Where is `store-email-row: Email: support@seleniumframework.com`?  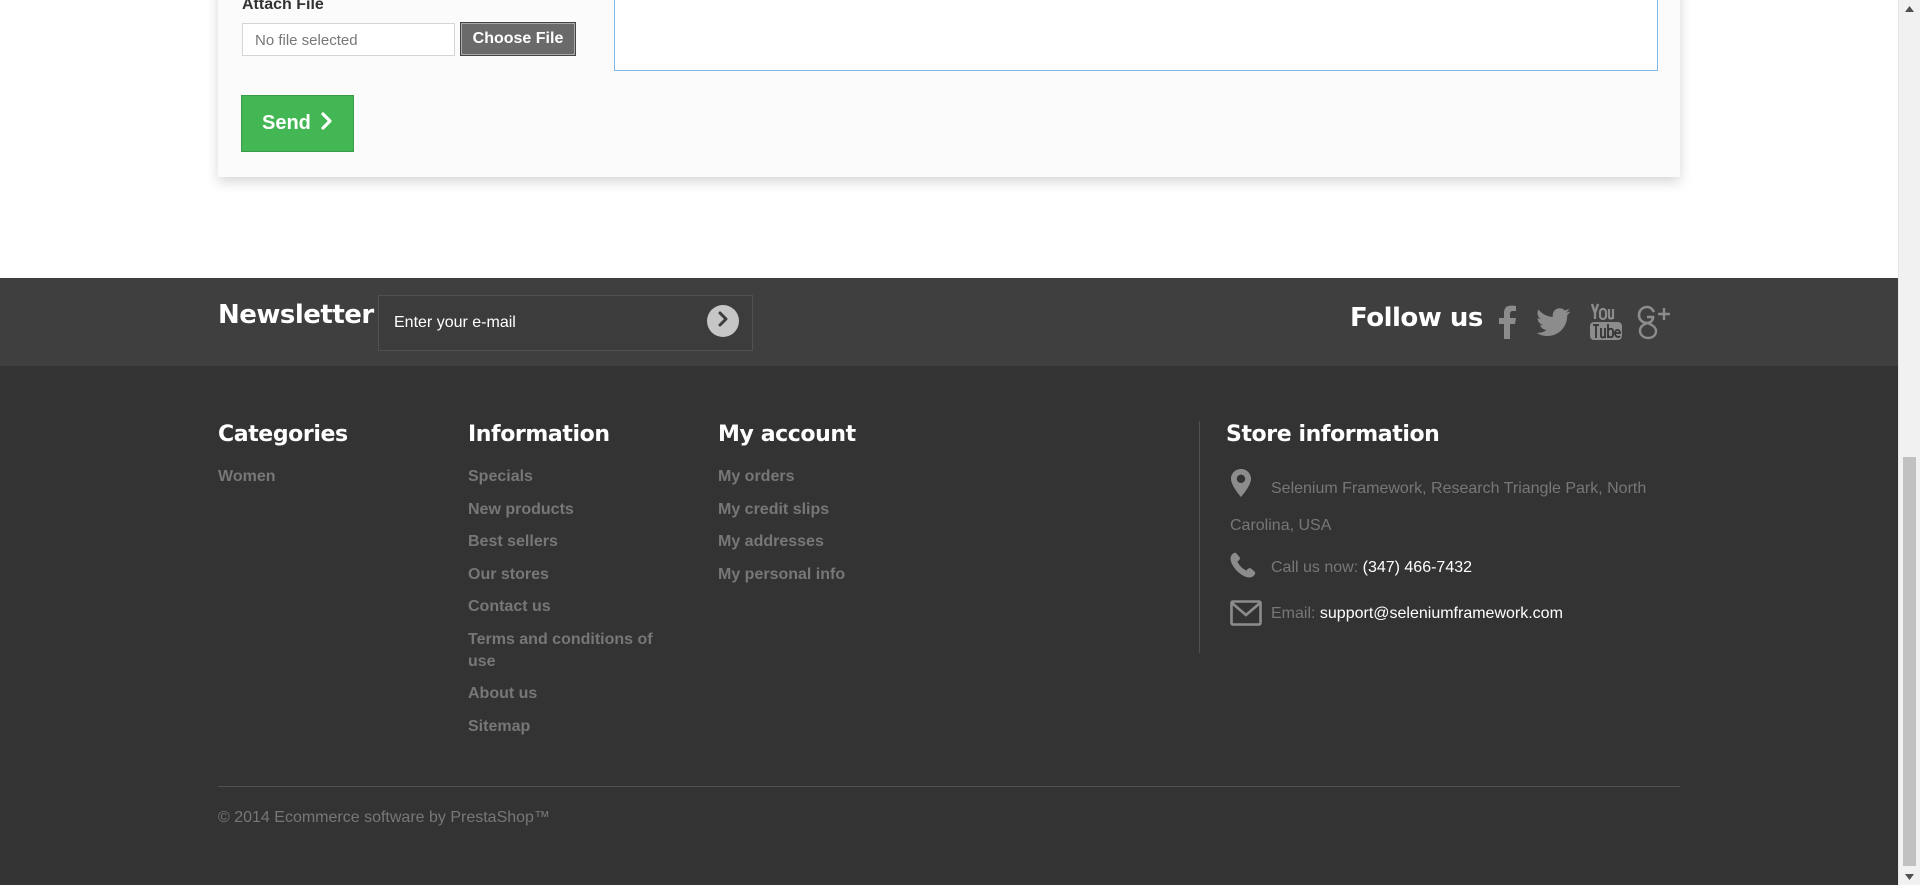
store-email-row: Email: support@seleniumframework.com is located at coordinates (1417, 614).